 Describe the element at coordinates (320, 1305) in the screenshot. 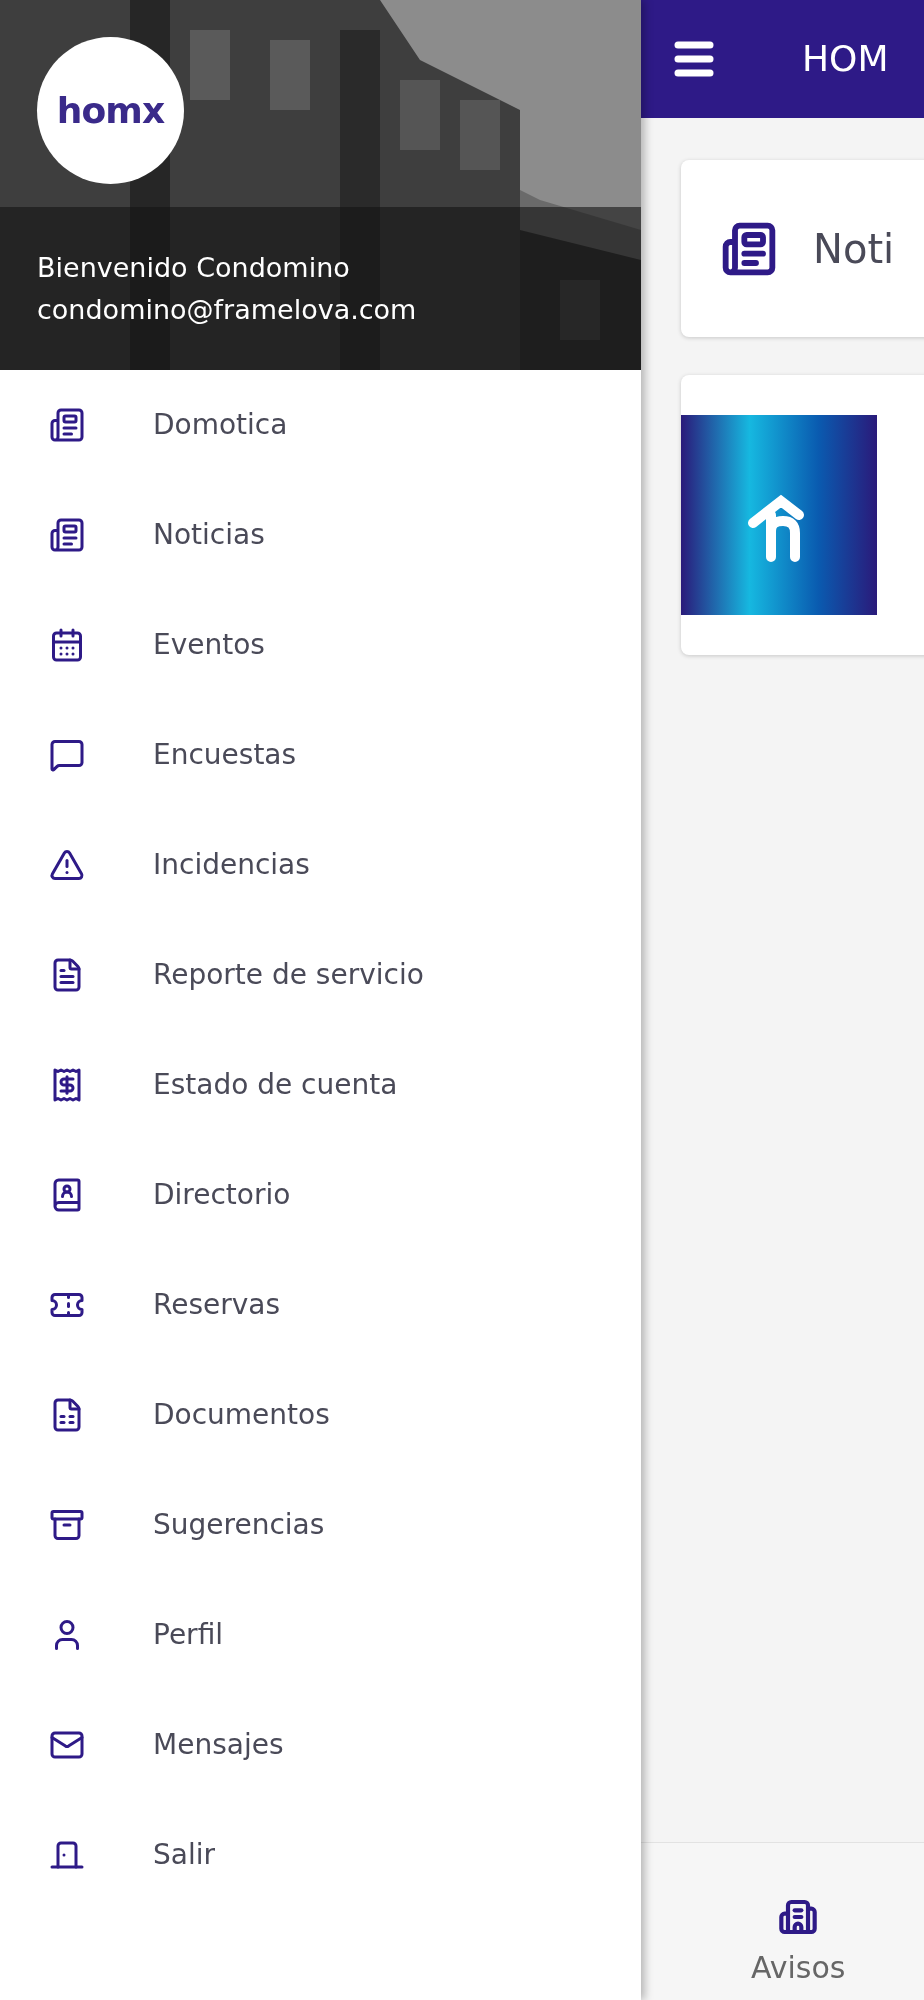

I see `menu-item: Reservas` at that location.